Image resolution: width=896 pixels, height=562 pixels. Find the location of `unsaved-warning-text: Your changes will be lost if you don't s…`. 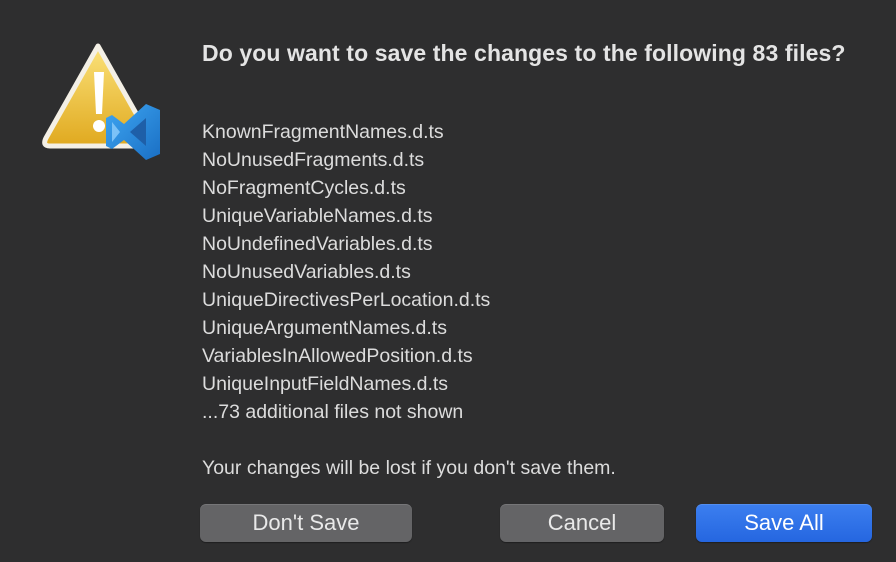

unsaved-warning-text: Your changes will be lost if you don't s… is located at coordinates (409, 468).